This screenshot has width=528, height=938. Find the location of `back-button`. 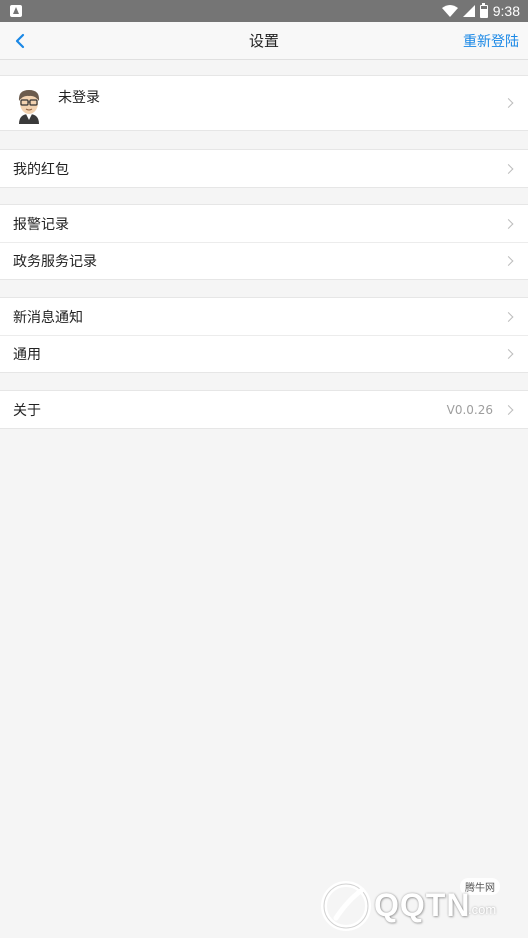

back-button is located at coordinates (20, 41).